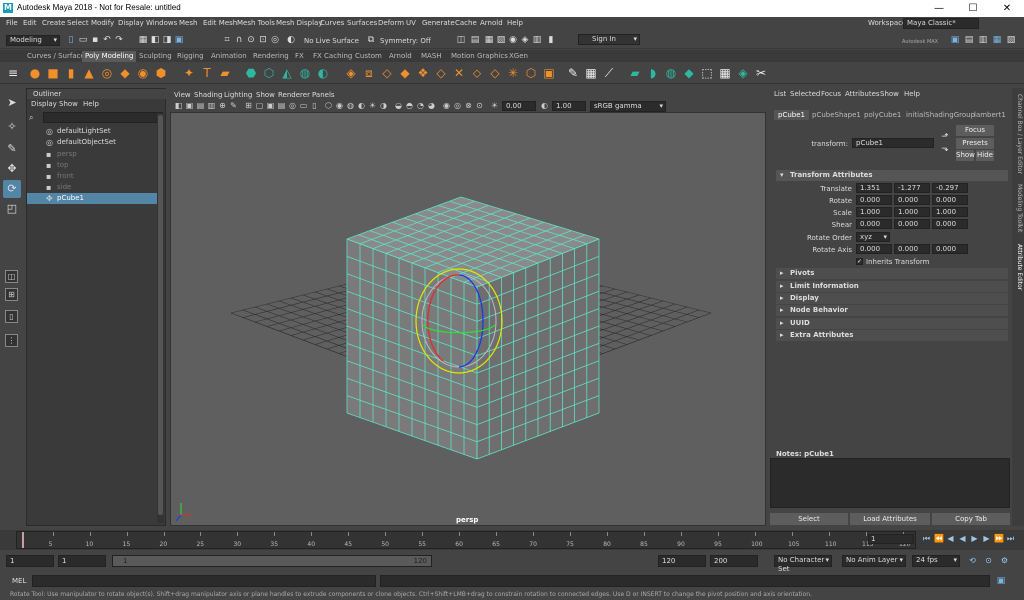 The image size is (1024, 600). I want to click on menu-arnold: Arnold, so click(491, 23).